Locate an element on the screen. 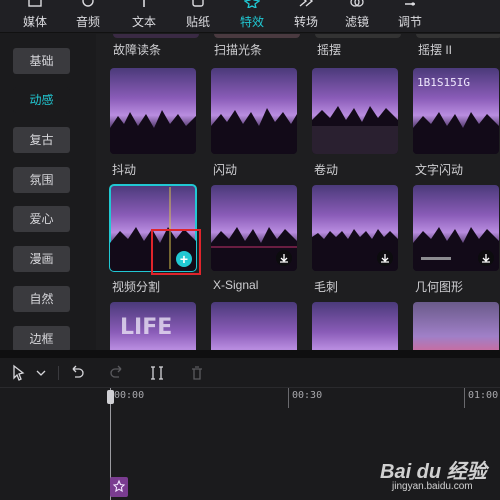 The height and width of the screenshot is (500, 500). star-effect-icon is located at coordinates (119, 486).